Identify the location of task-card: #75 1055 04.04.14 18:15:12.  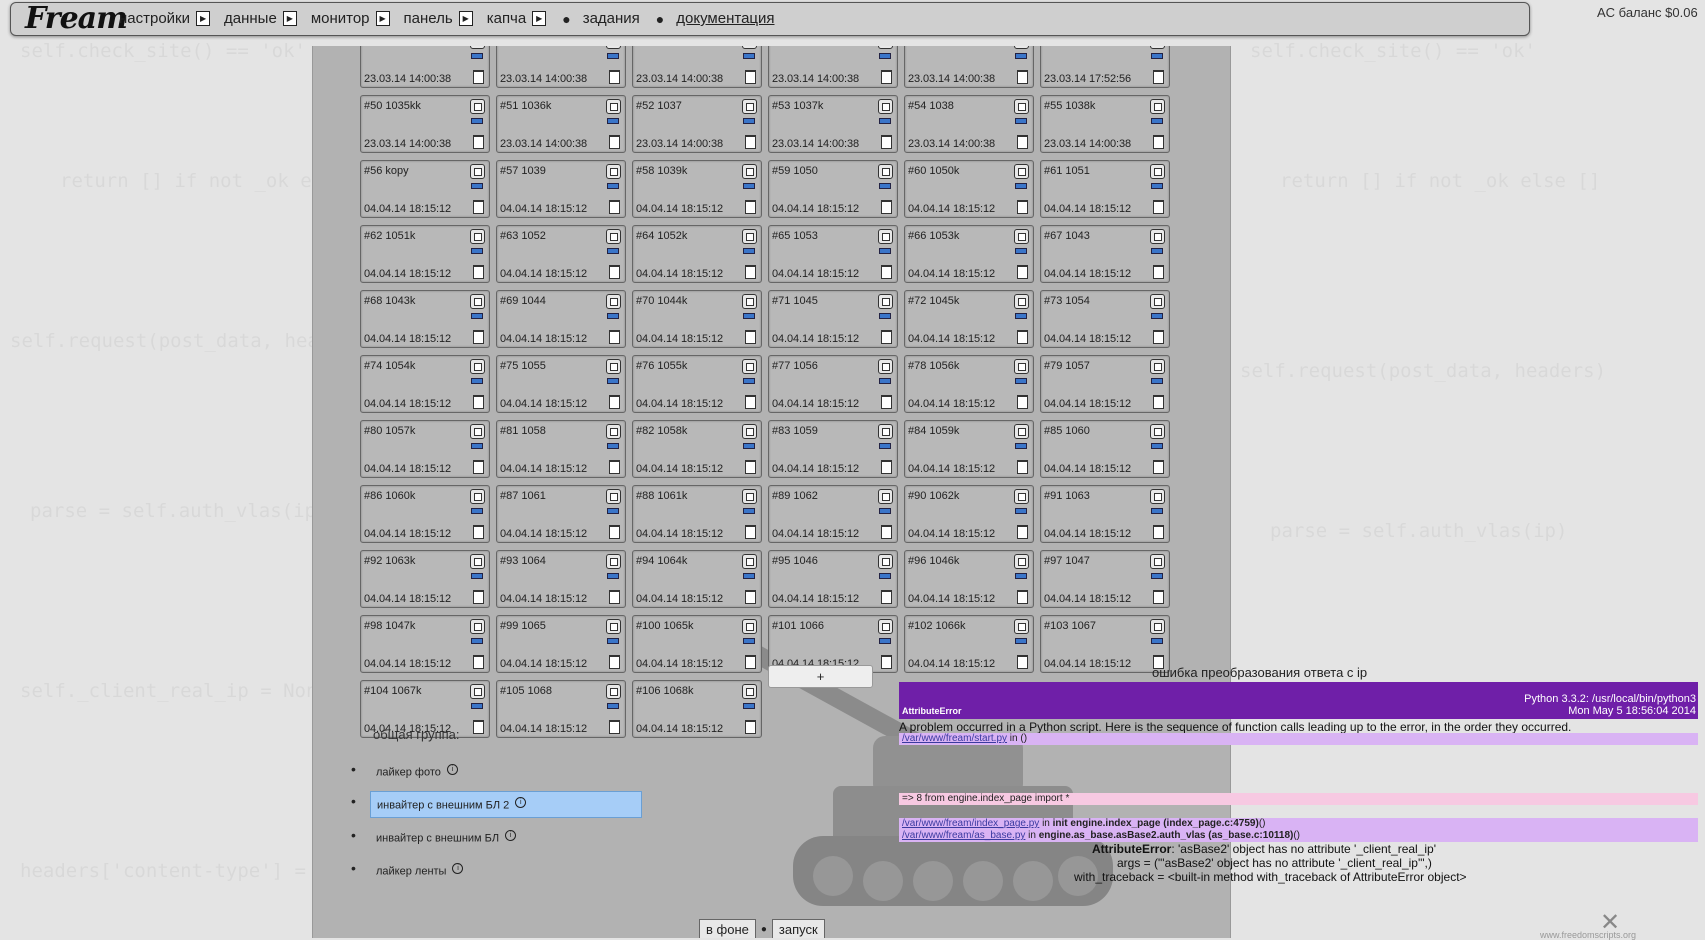
(561, 384).